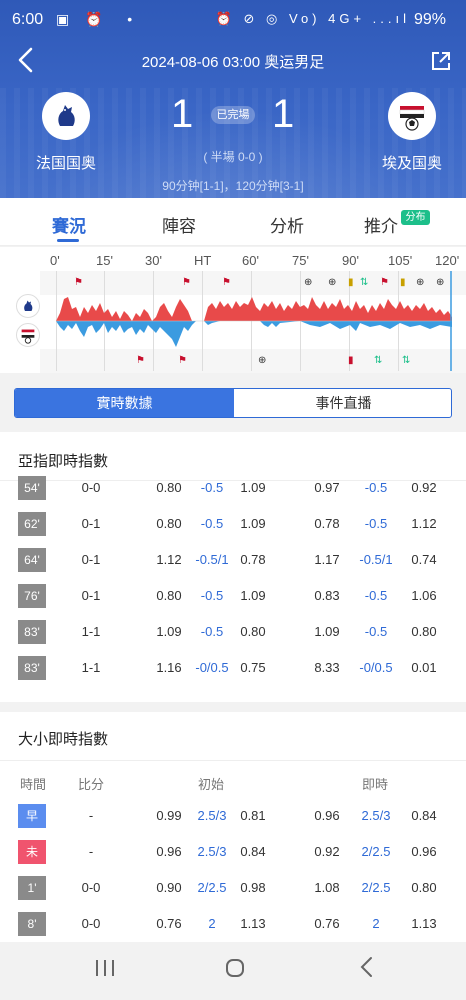  What do you see at coordinates (312, 18) in the screenshot?
I see `system-icons: ⏰ ⊘ ◎ Vo) 4G+ ...ıl` at bounding box center [312, 18].